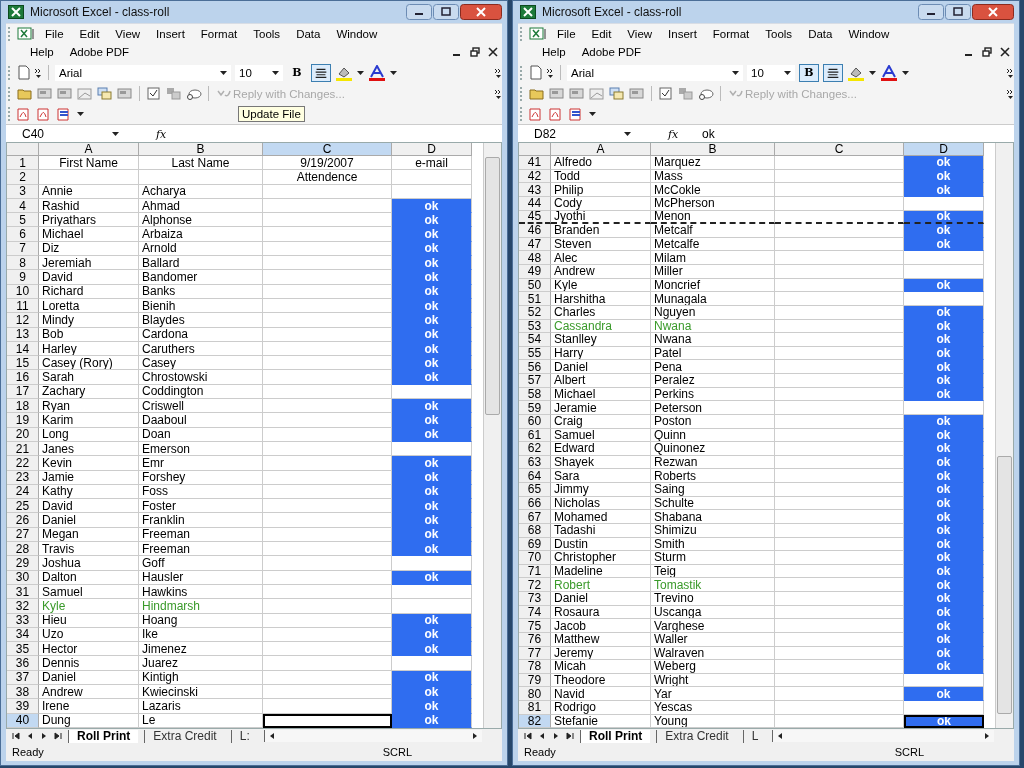  What do you see at coordinates (535, 558) in the screenshot?
I see `row-number: 70` at bounding box center [535, 558].